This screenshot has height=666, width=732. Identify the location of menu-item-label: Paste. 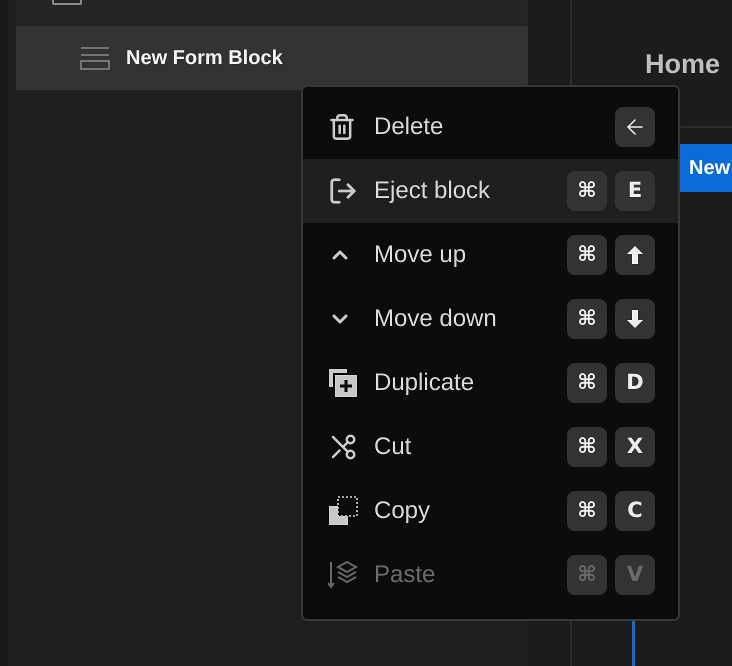
(405, 575).